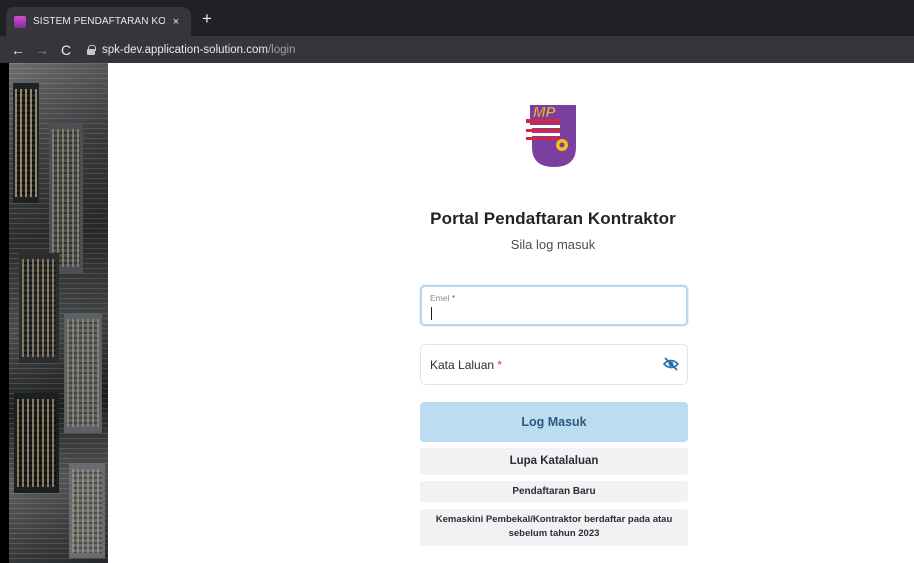  Describe the element at coordinates (176, 22) in the screenshot. I see `close-tab-icon: ×` at that location.